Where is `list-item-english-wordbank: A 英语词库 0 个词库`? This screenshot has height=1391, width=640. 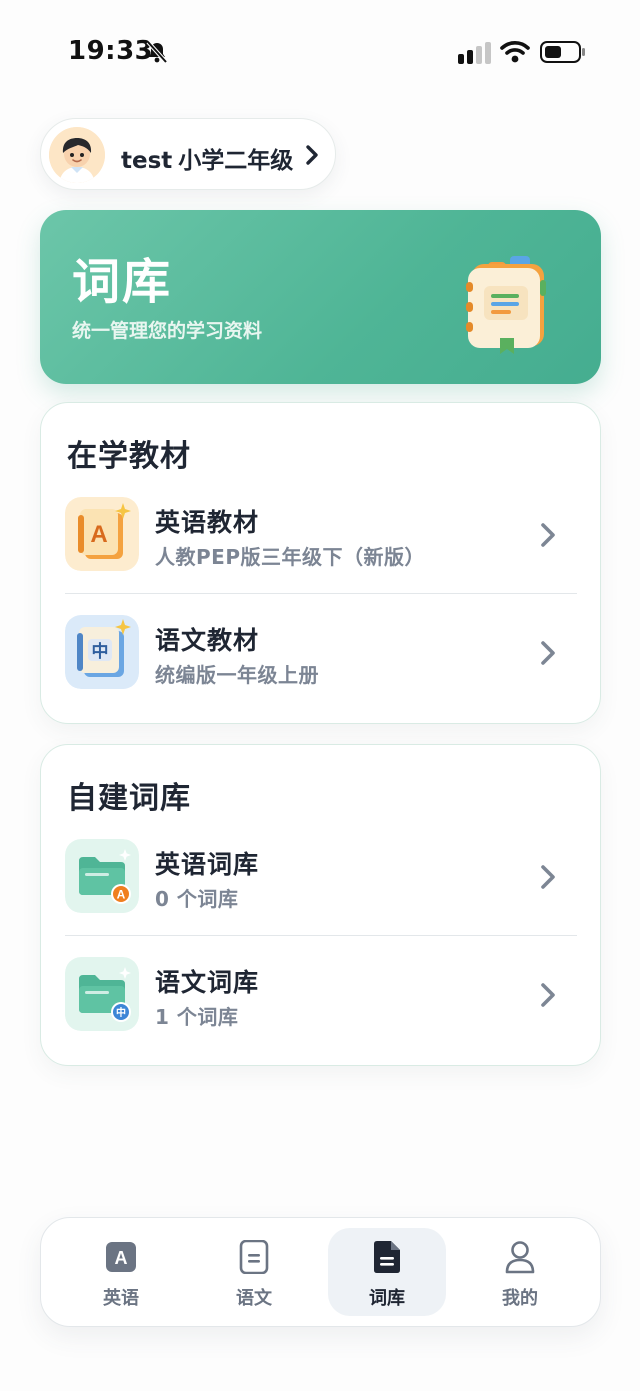
list-item-english-wordbank: A 英语词库 0 个词库 is located at coordinates (320, 886).